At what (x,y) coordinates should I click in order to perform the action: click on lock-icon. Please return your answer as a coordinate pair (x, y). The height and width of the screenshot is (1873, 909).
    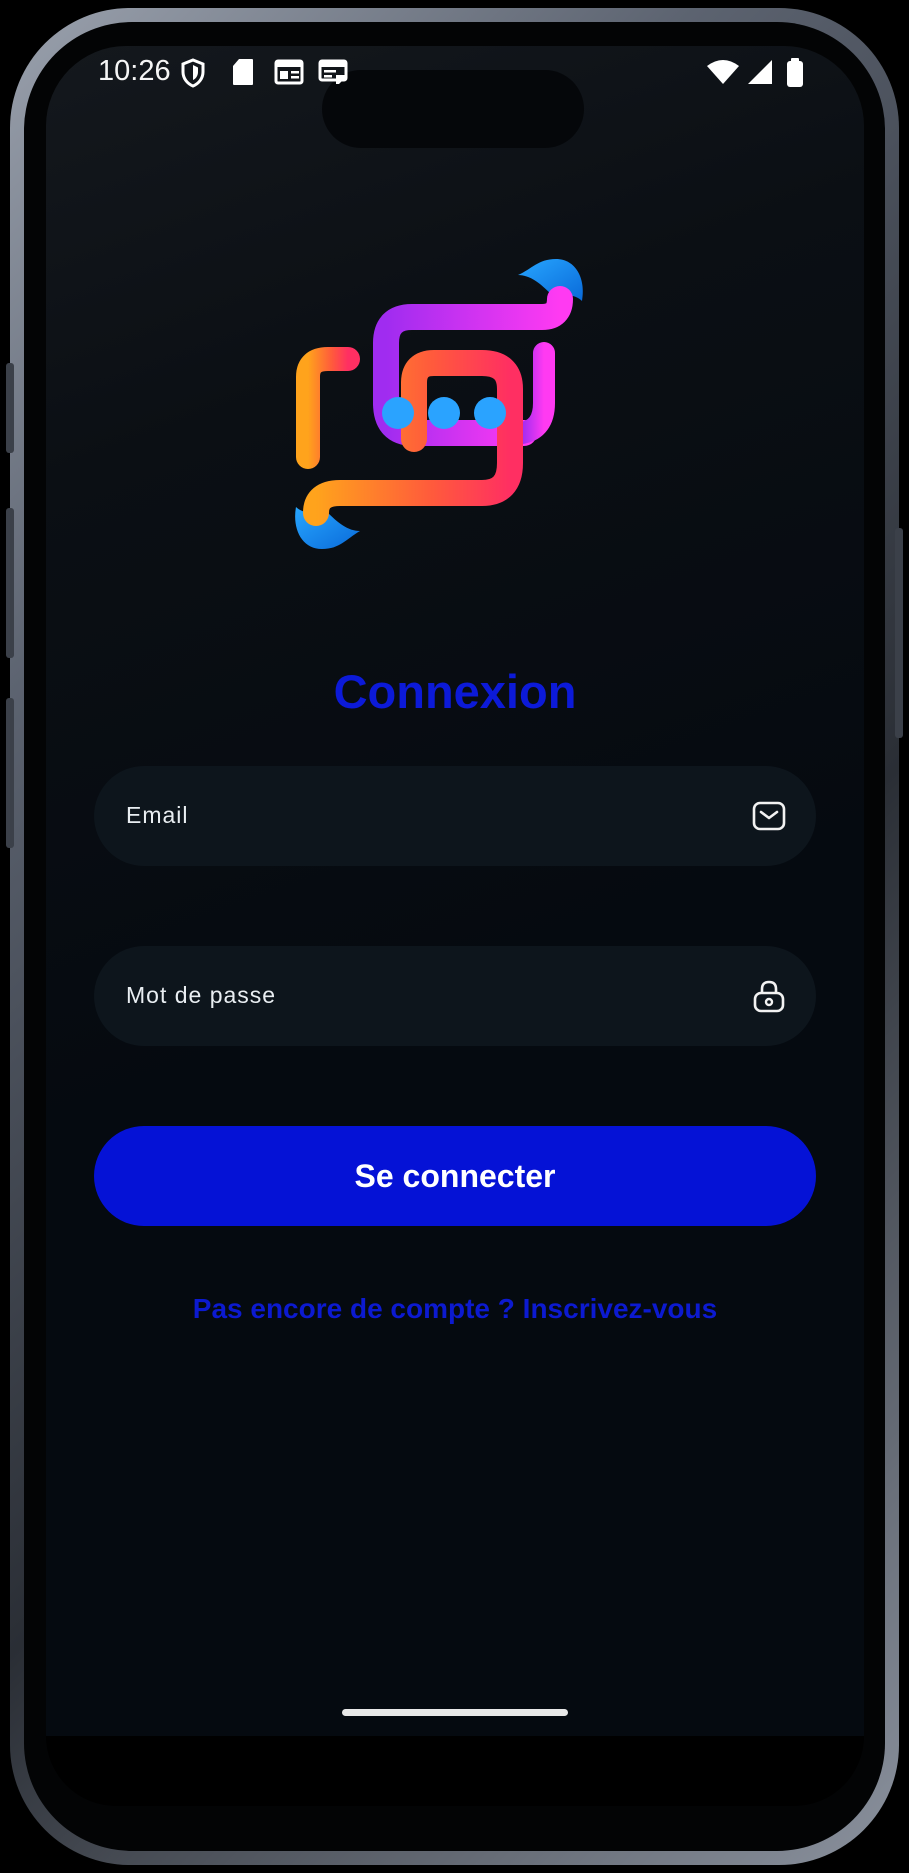
    Looking at the image, I should click on (769, 996).